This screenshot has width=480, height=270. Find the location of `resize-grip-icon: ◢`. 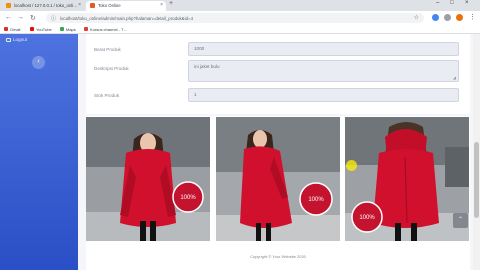

resize-grip-icon: ◢ is located at coordinates (454, 77).